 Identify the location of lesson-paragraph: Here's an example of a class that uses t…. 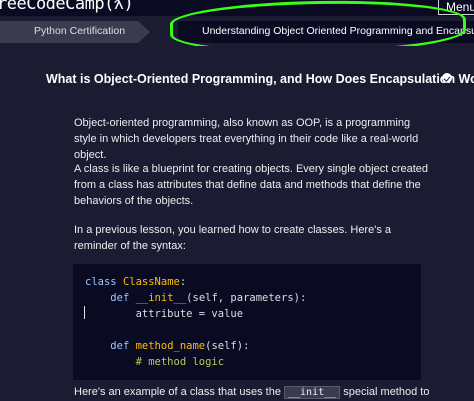
(254, 392).